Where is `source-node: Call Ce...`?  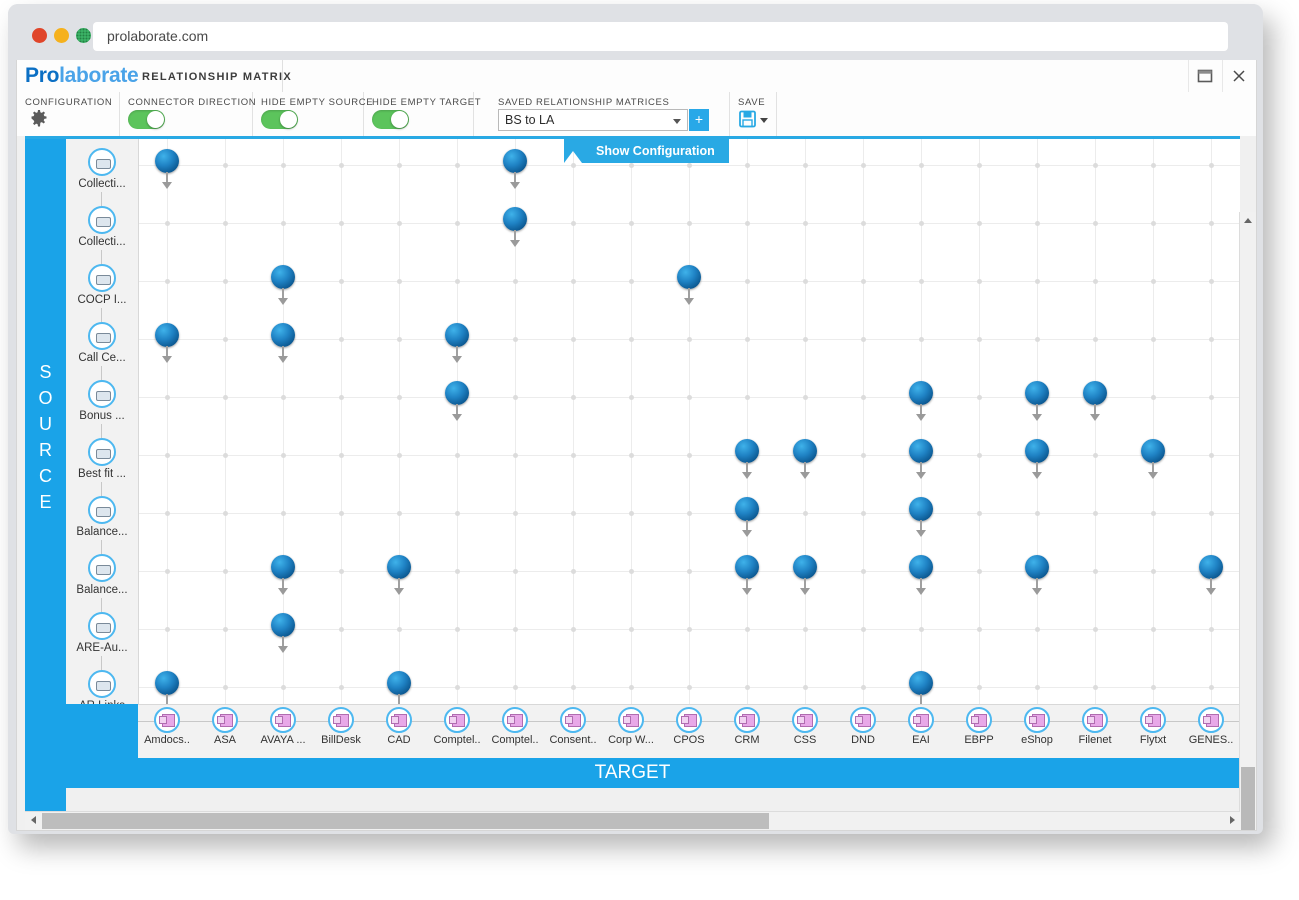 source-node: Call Ce... is located at coordinates (102, 343).